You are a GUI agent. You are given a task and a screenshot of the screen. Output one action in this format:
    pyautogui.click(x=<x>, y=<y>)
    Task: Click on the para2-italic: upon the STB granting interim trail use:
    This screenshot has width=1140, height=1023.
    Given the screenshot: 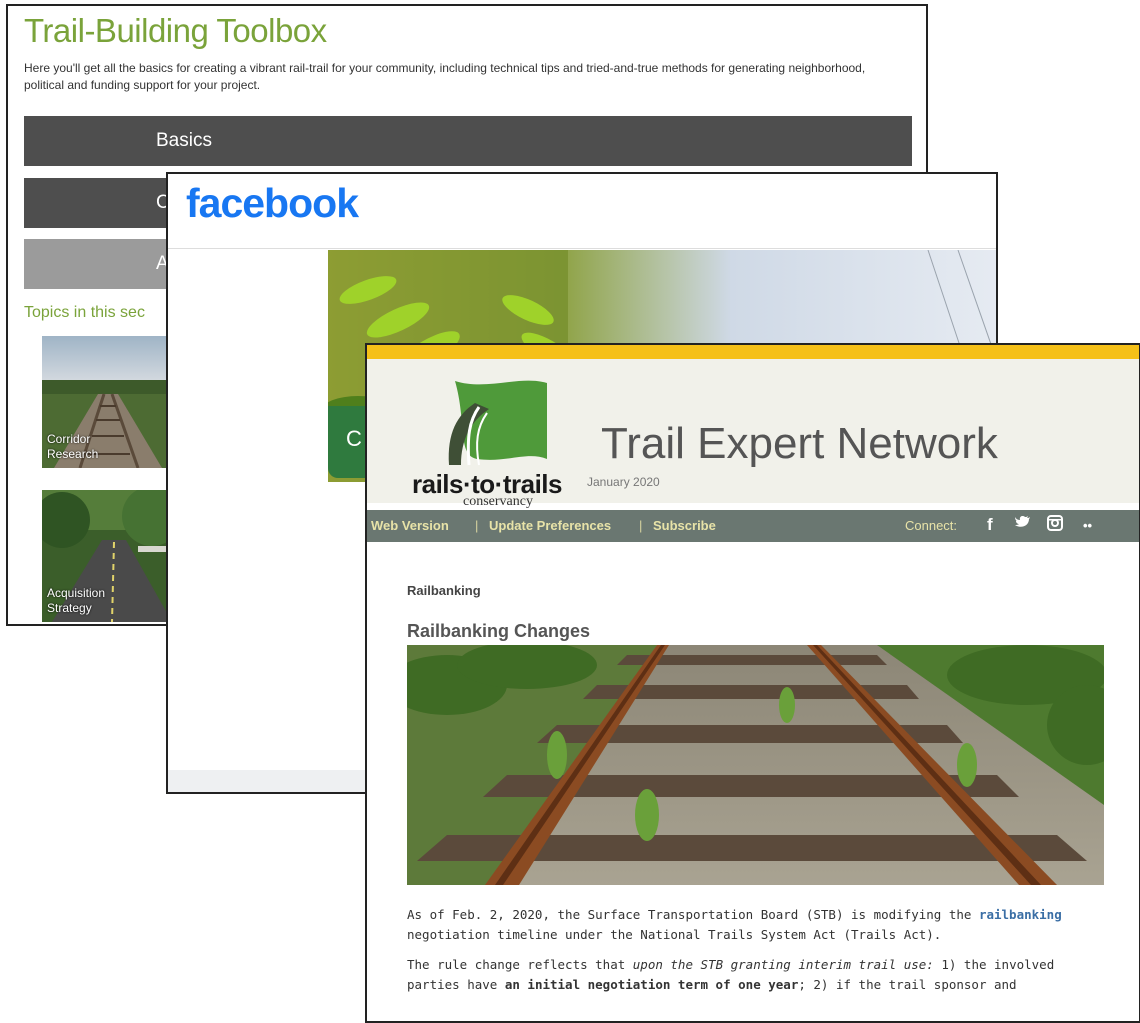 What is the action you would take?
    pyautogui.click(x=783, y=964)
    